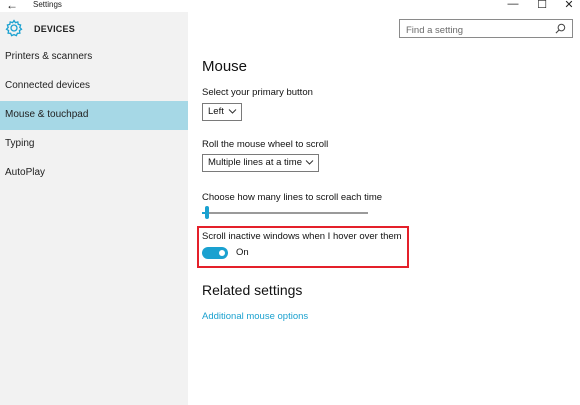  Describe the element at coordinates (94, 86) in the screenshot. I see `sidebar-item-connected-devices: Connected devices` at that location.